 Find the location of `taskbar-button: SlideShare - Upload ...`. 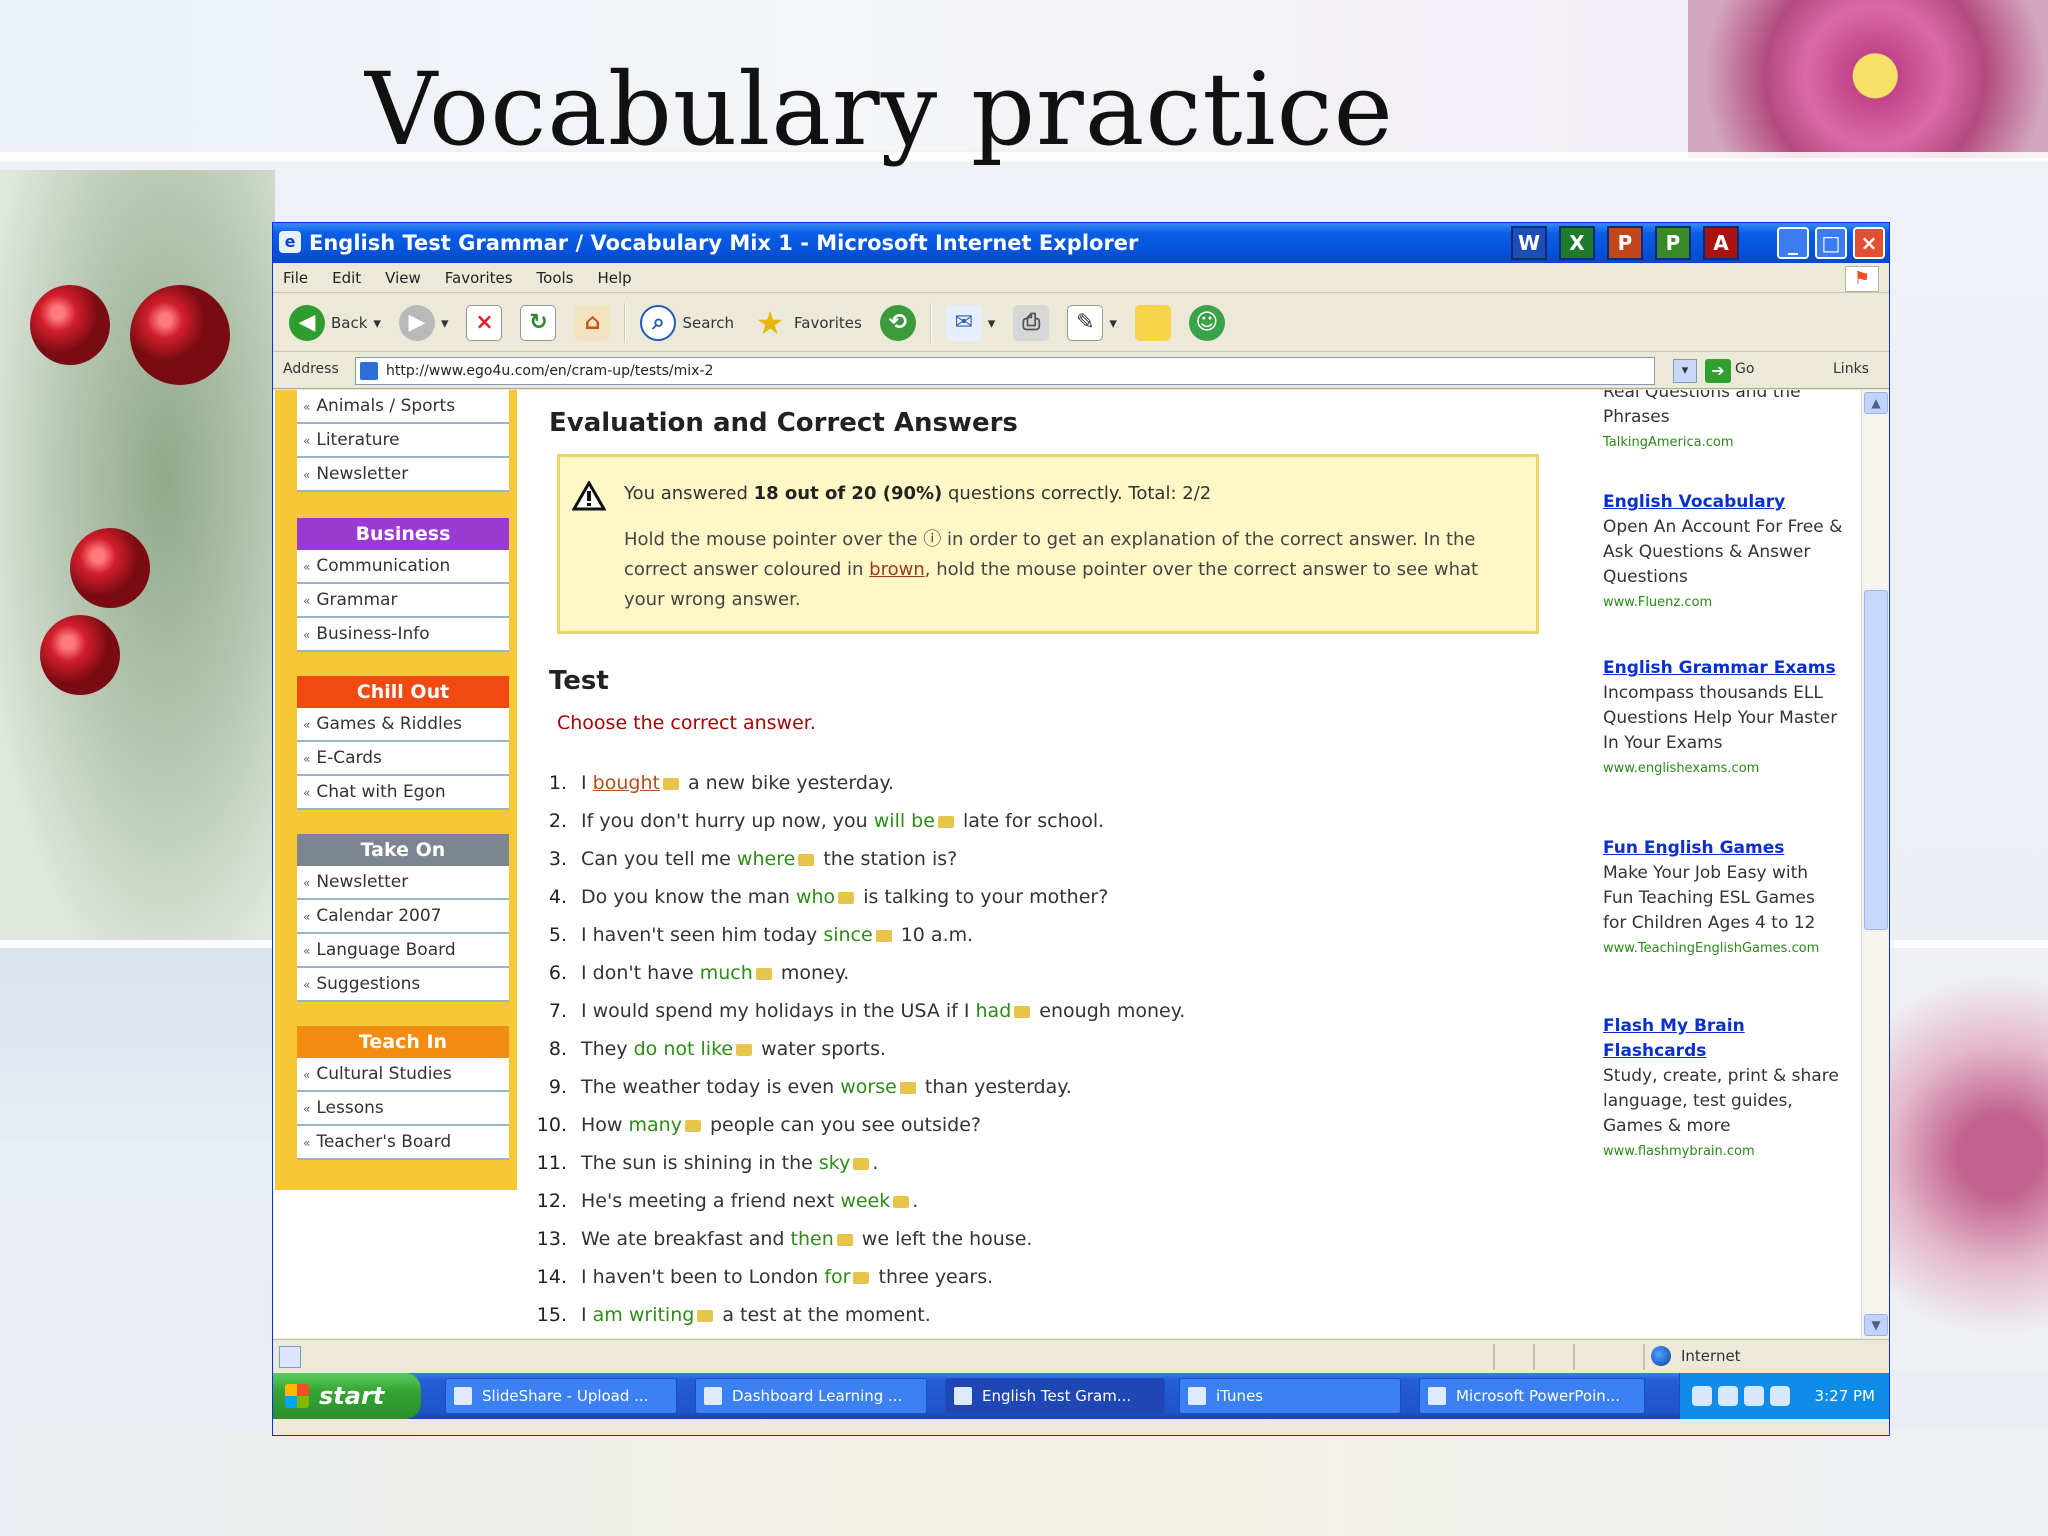

taskbar-button: SlideShare - Upload ... is located at coordinates (561, 1396).